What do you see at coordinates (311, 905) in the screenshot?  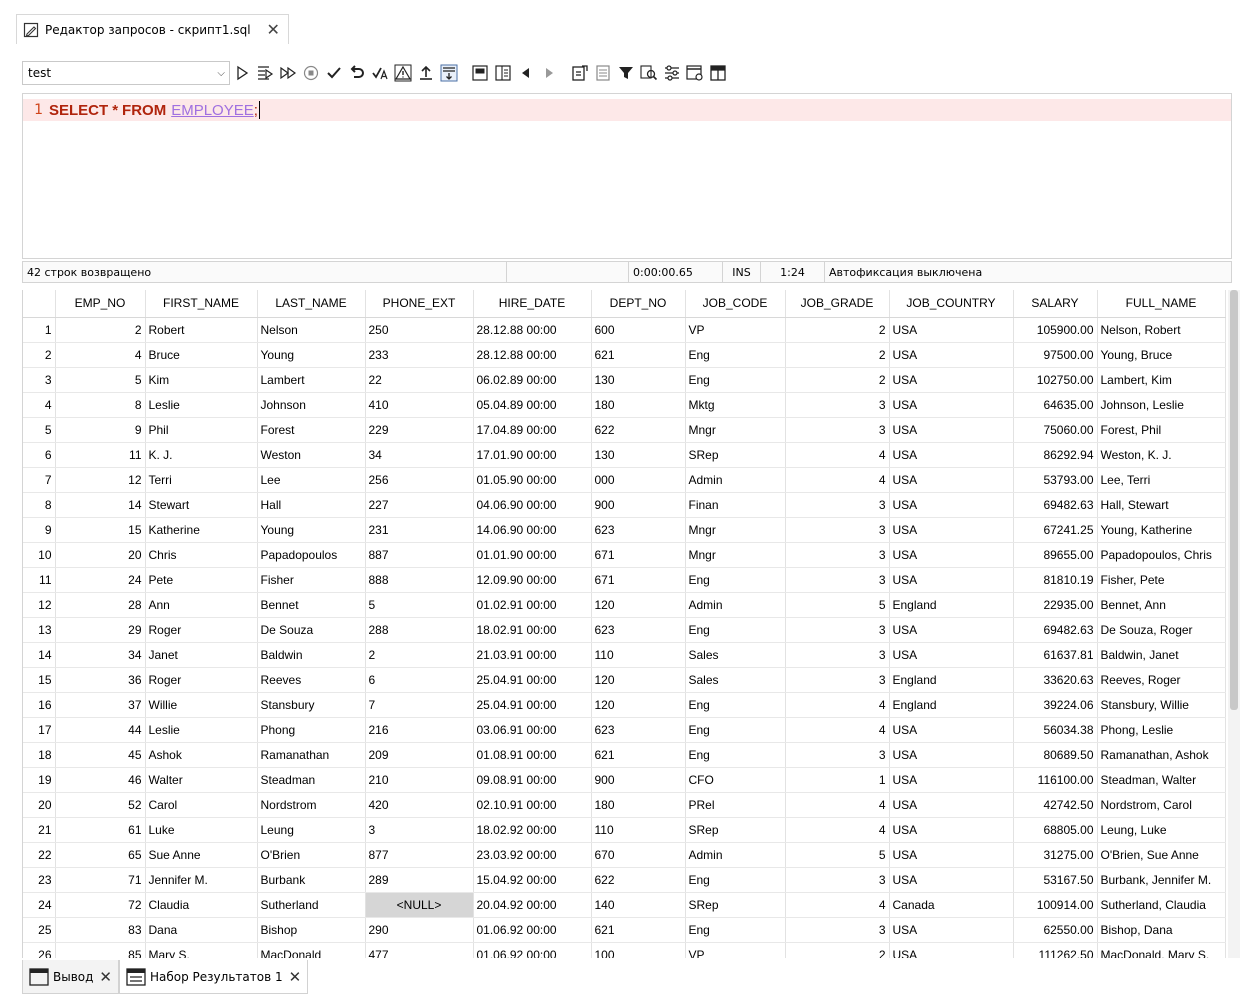 I see `grid-cell: Sutherland` at bounding box center [311, 905].